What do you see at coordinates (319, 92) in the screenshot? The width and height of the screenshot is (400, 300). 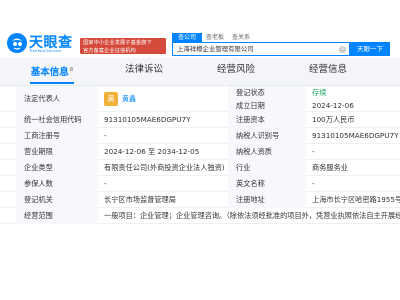 I see `reg-status-value: 存续` at bounding box center [319, 92].